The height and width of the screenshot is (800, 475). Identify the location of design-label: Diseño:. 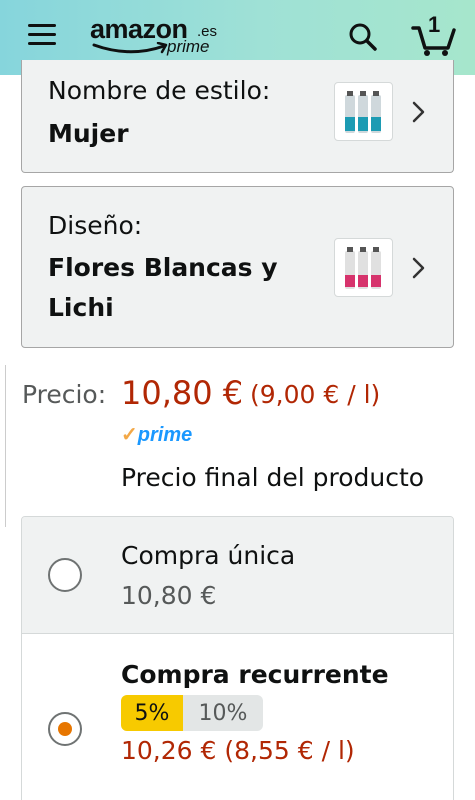
(95, 225).